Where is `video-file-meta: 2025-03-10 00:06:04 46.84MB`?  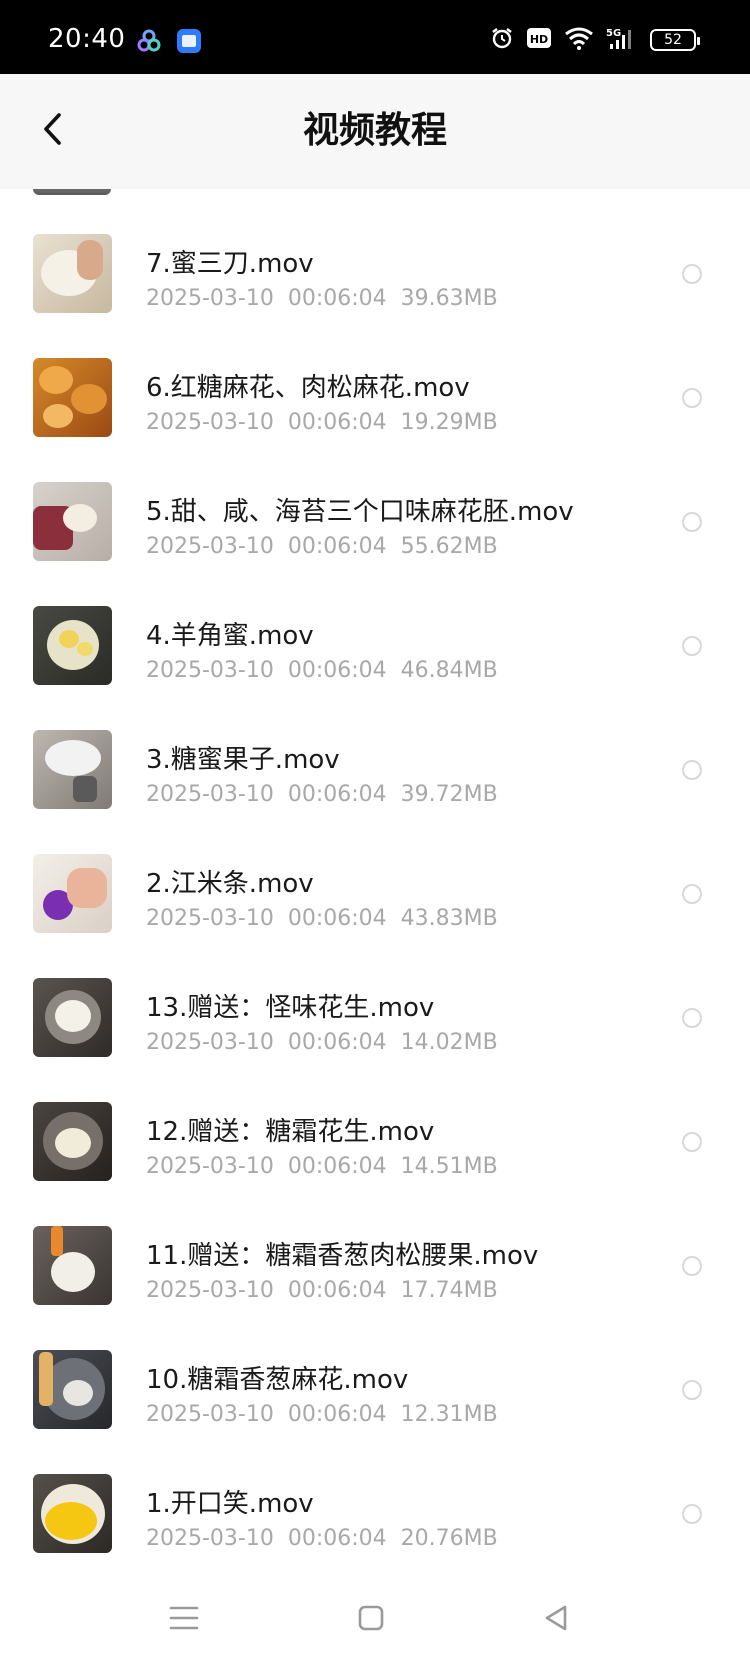 video-file-meta: 2025-03-10 00:06:04 46.84MB is located at coordinates (322, 670).